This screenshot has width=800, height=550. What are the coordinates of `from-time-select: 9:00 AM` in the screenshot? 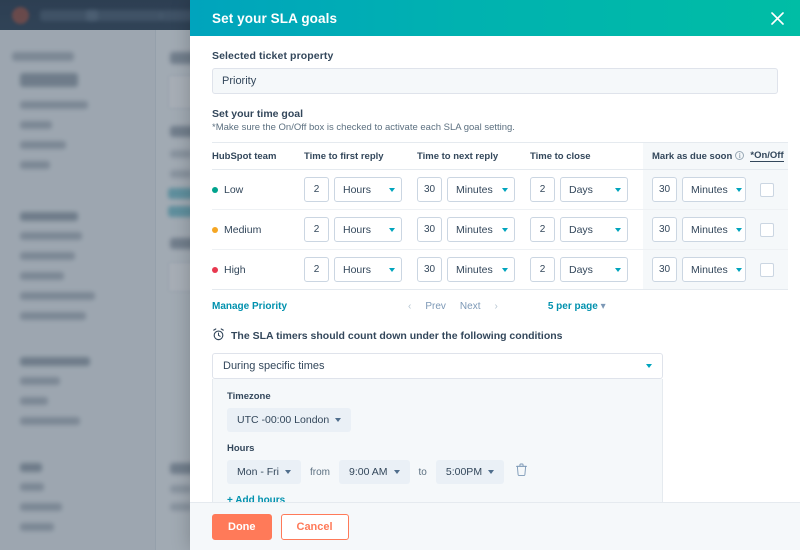 It's located at (374, 472).